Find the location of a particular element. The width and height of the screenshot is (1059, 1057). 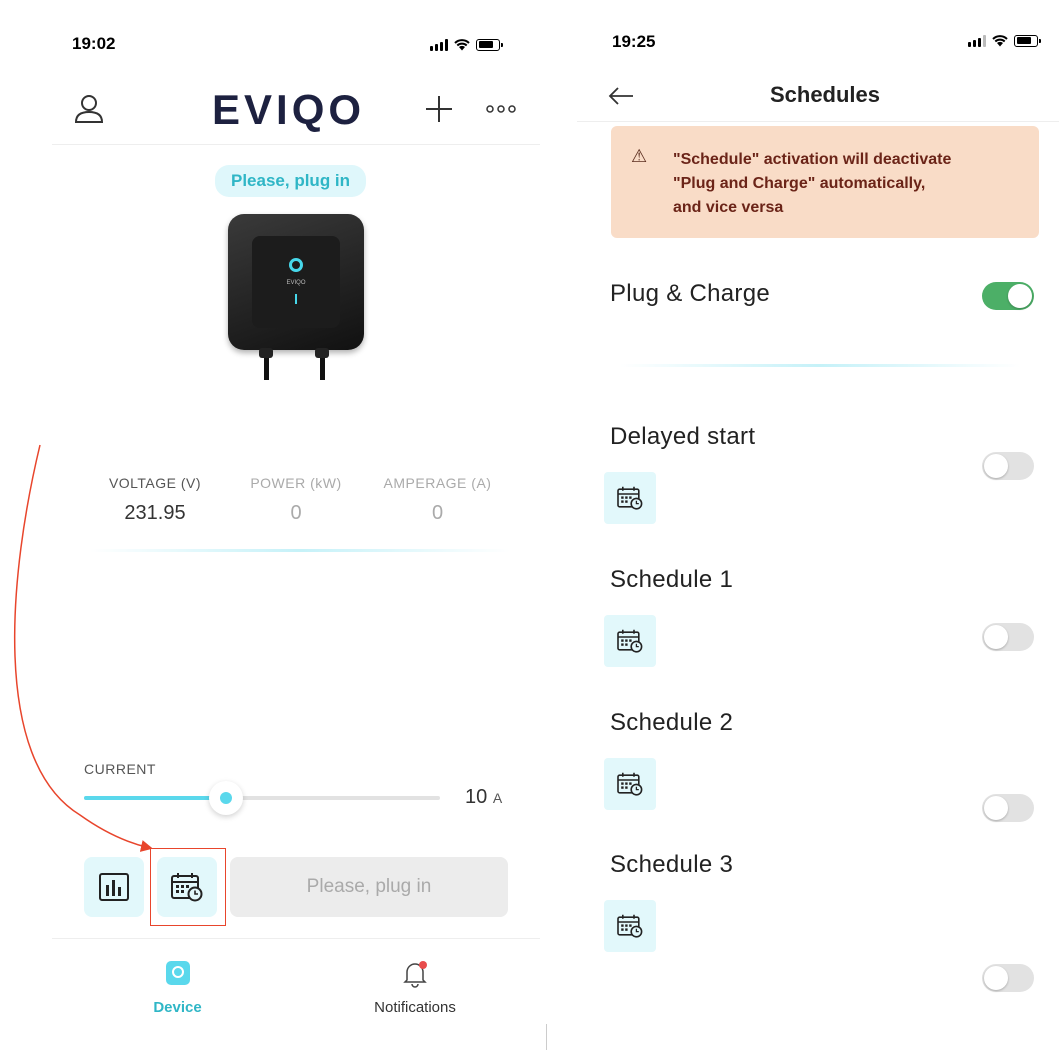

profile-icon is located at coordinates (89, 109).